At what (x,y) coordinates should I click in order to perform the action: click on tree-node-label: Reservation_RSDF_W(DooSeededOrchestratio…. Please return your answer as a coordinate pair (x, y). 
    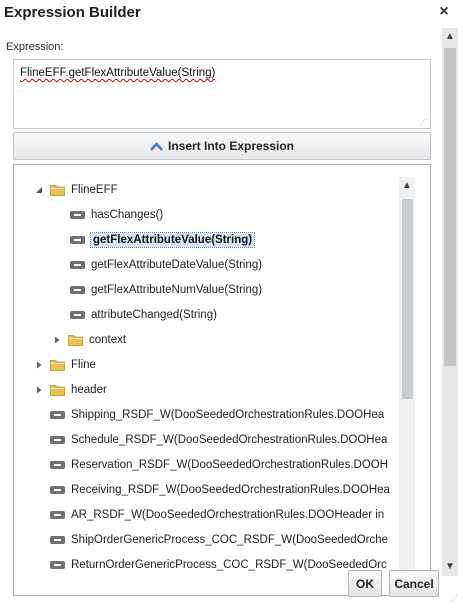
    Looking at the image, I should click on (230, 465).